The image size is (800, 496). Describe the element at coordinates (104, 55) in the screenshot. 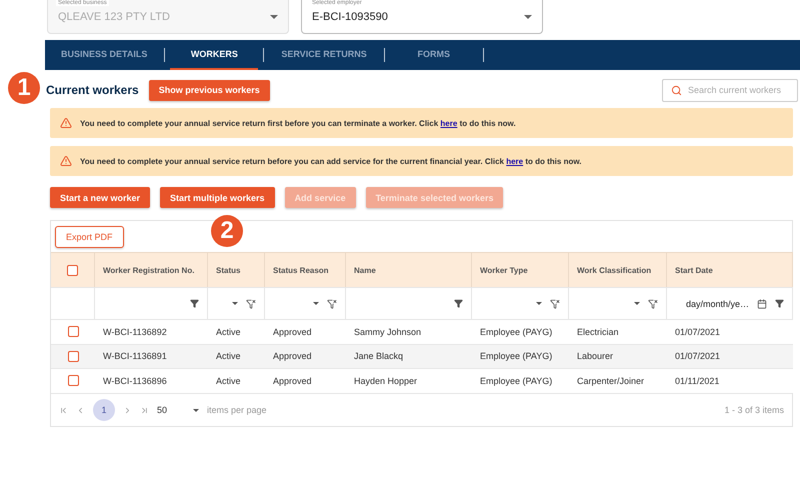

I see `nav-tab: BUSINESS DETAILS` at that location.